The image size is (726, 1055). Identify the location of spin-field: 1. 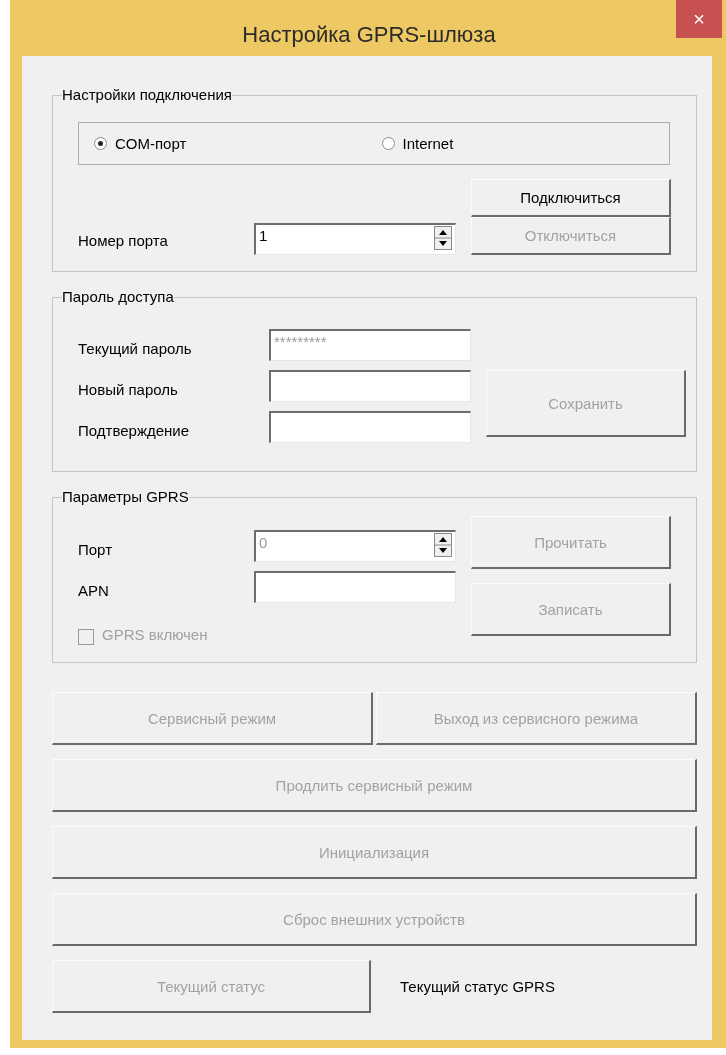
(355, 239).